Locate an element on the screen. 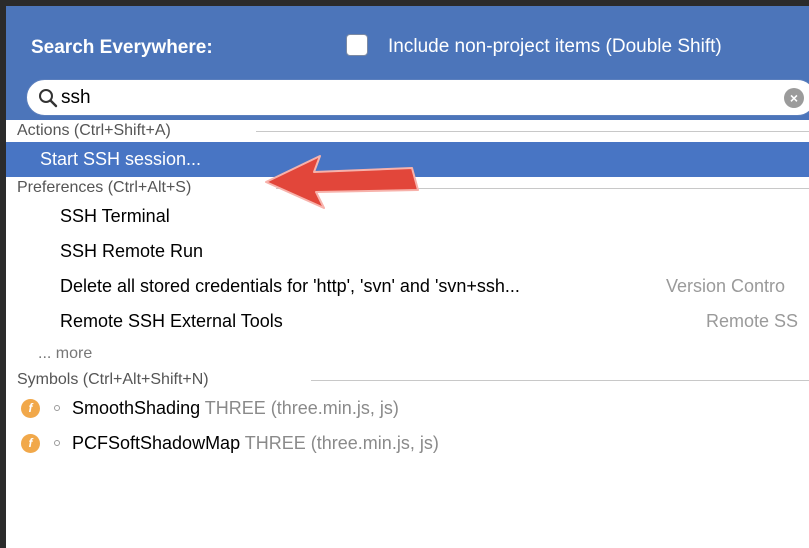  section-label: Actions (Ctrl+Shift+A) is located at coordinates (97, 130).